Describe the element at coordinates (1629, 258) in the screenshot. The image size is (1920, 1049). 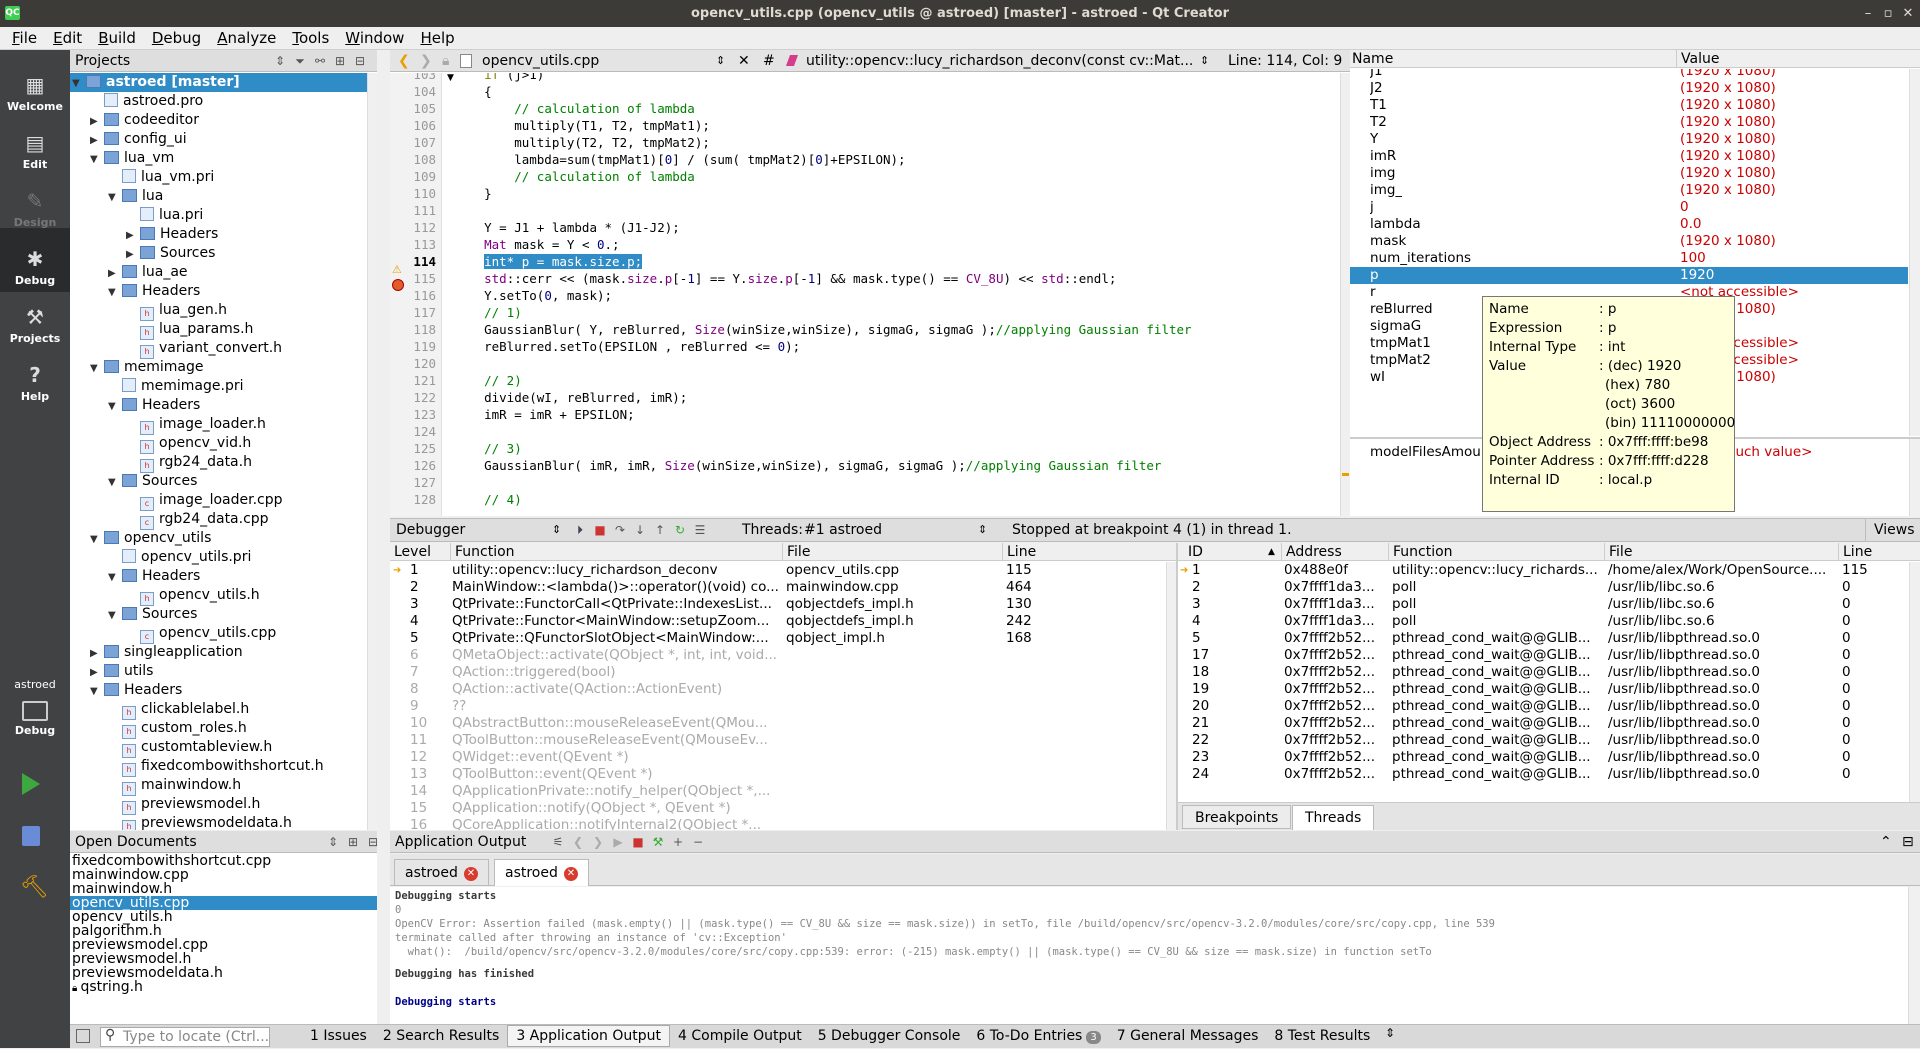
I see `local-variable-row: num_iterations 100` at that location.